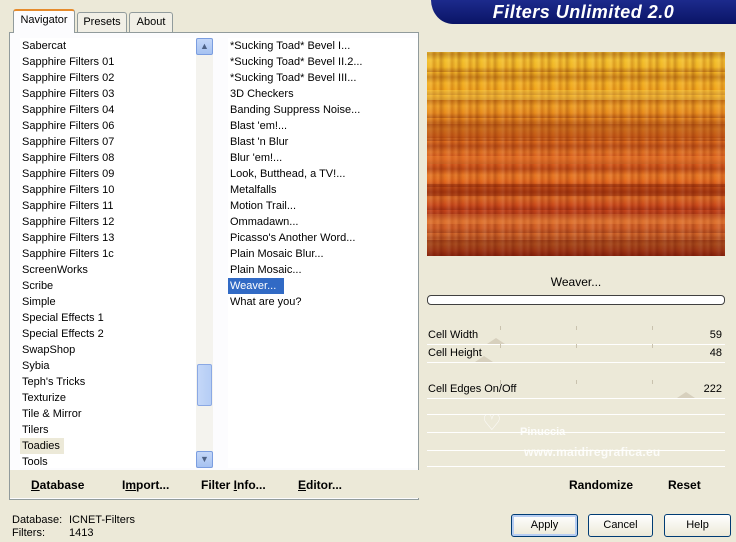 This screenshot has width=736, height=542. I want to click on app-title-banner: Filters Unlimited 2.0, so click(583, 12).